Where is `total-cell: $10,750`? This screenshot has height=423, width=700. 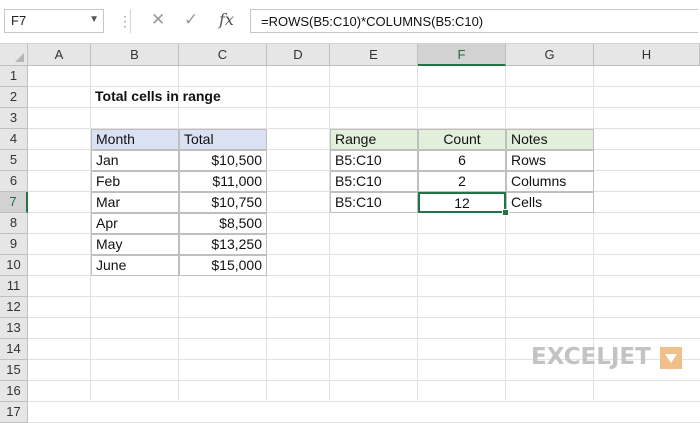 total-cell: $10,750 is located at coordinates (223, 202).